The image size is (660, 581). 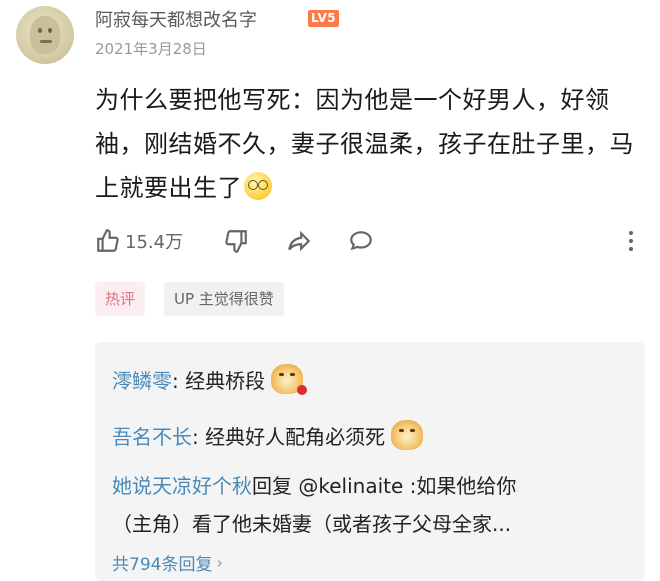 I want to click on comment-date: 2021年3月28日, so click(x=151, y=49).